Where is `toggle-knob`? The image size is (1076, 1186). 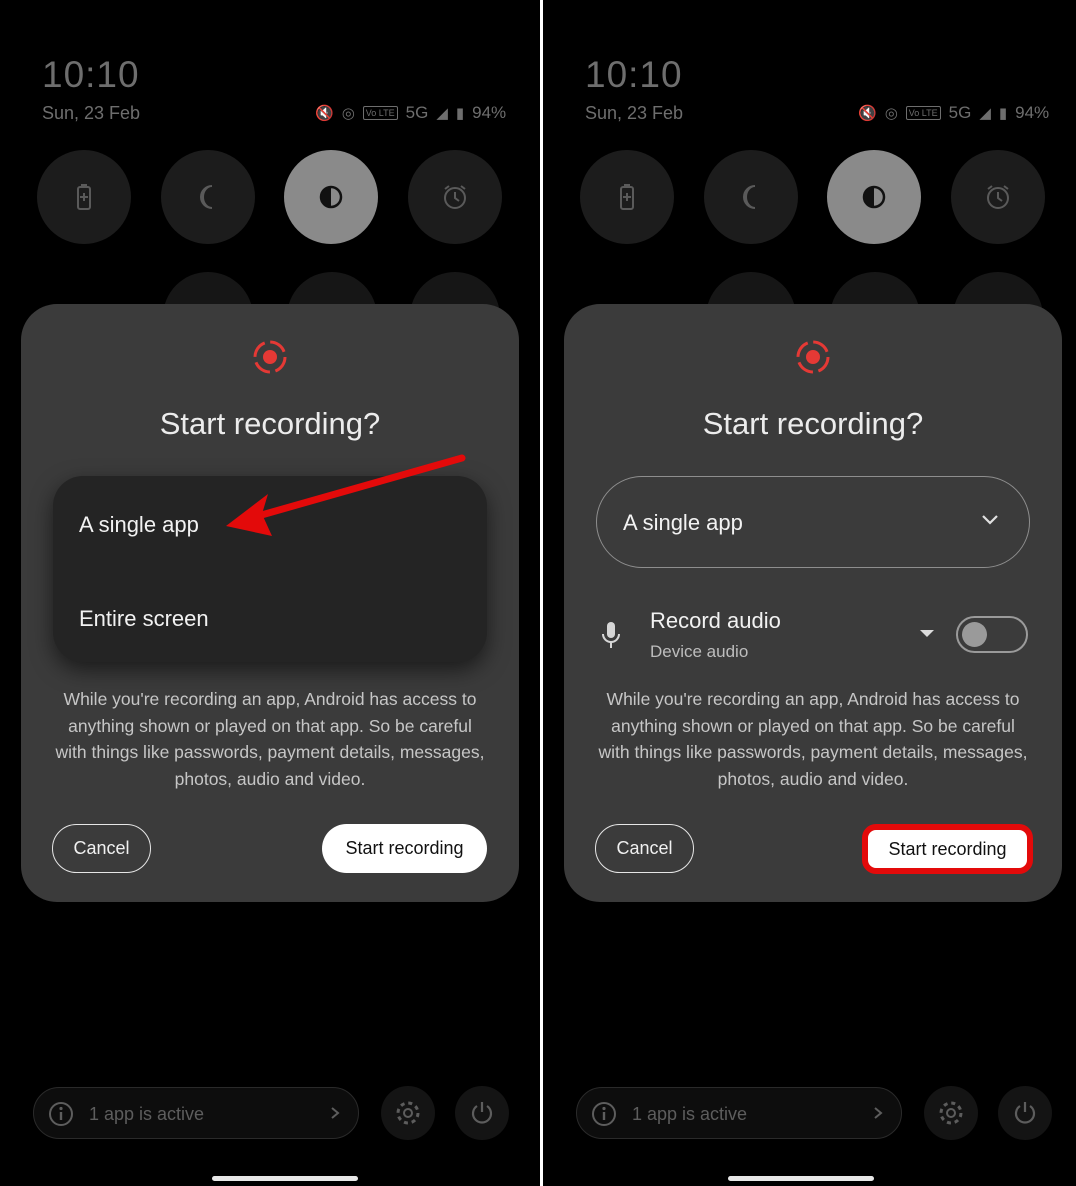 toggle-knob is located at coordinates (974, 634).